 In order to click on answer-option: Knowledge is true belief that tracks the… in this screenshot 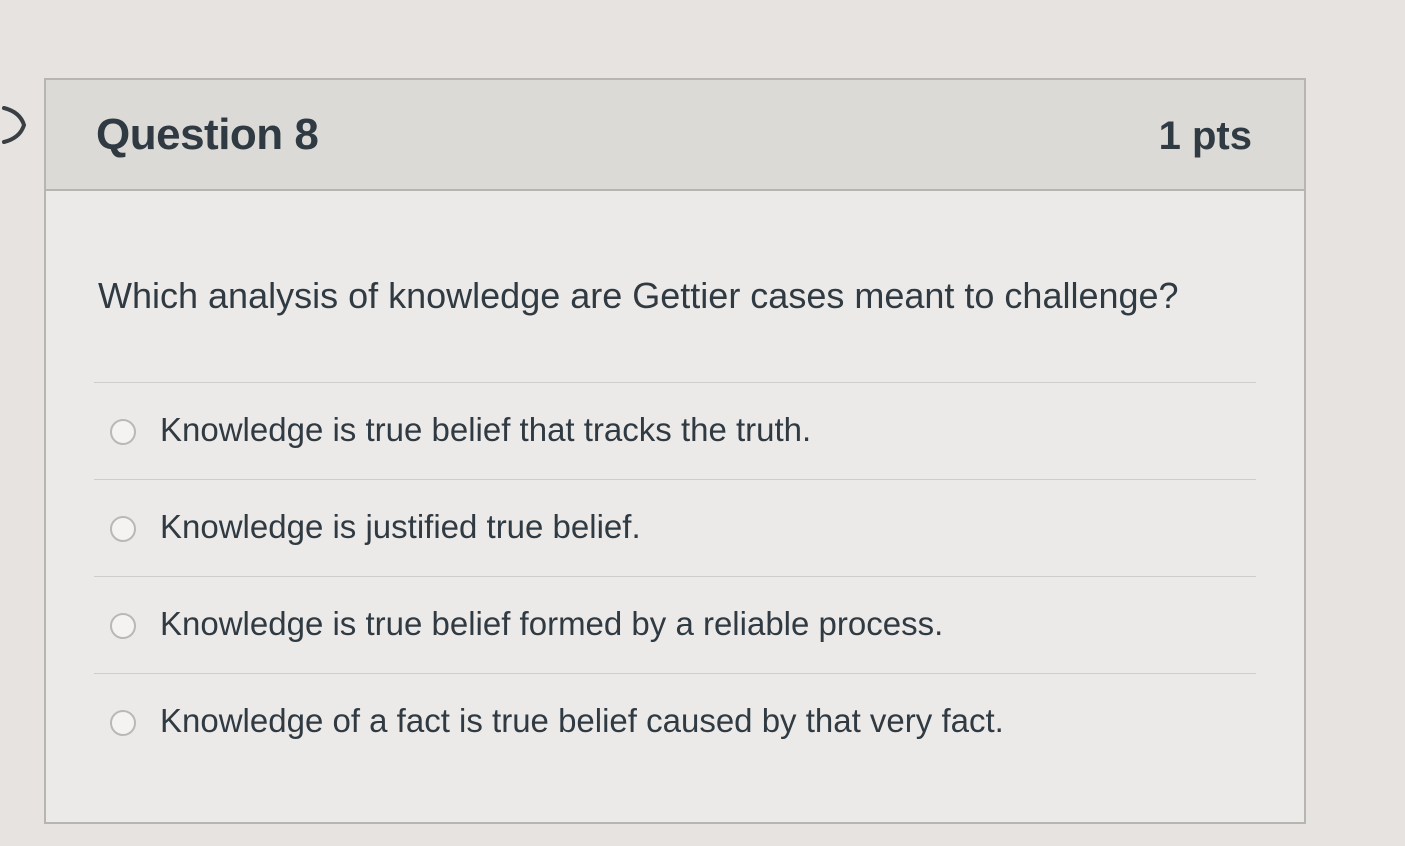, I will do `click(675, 430)`.